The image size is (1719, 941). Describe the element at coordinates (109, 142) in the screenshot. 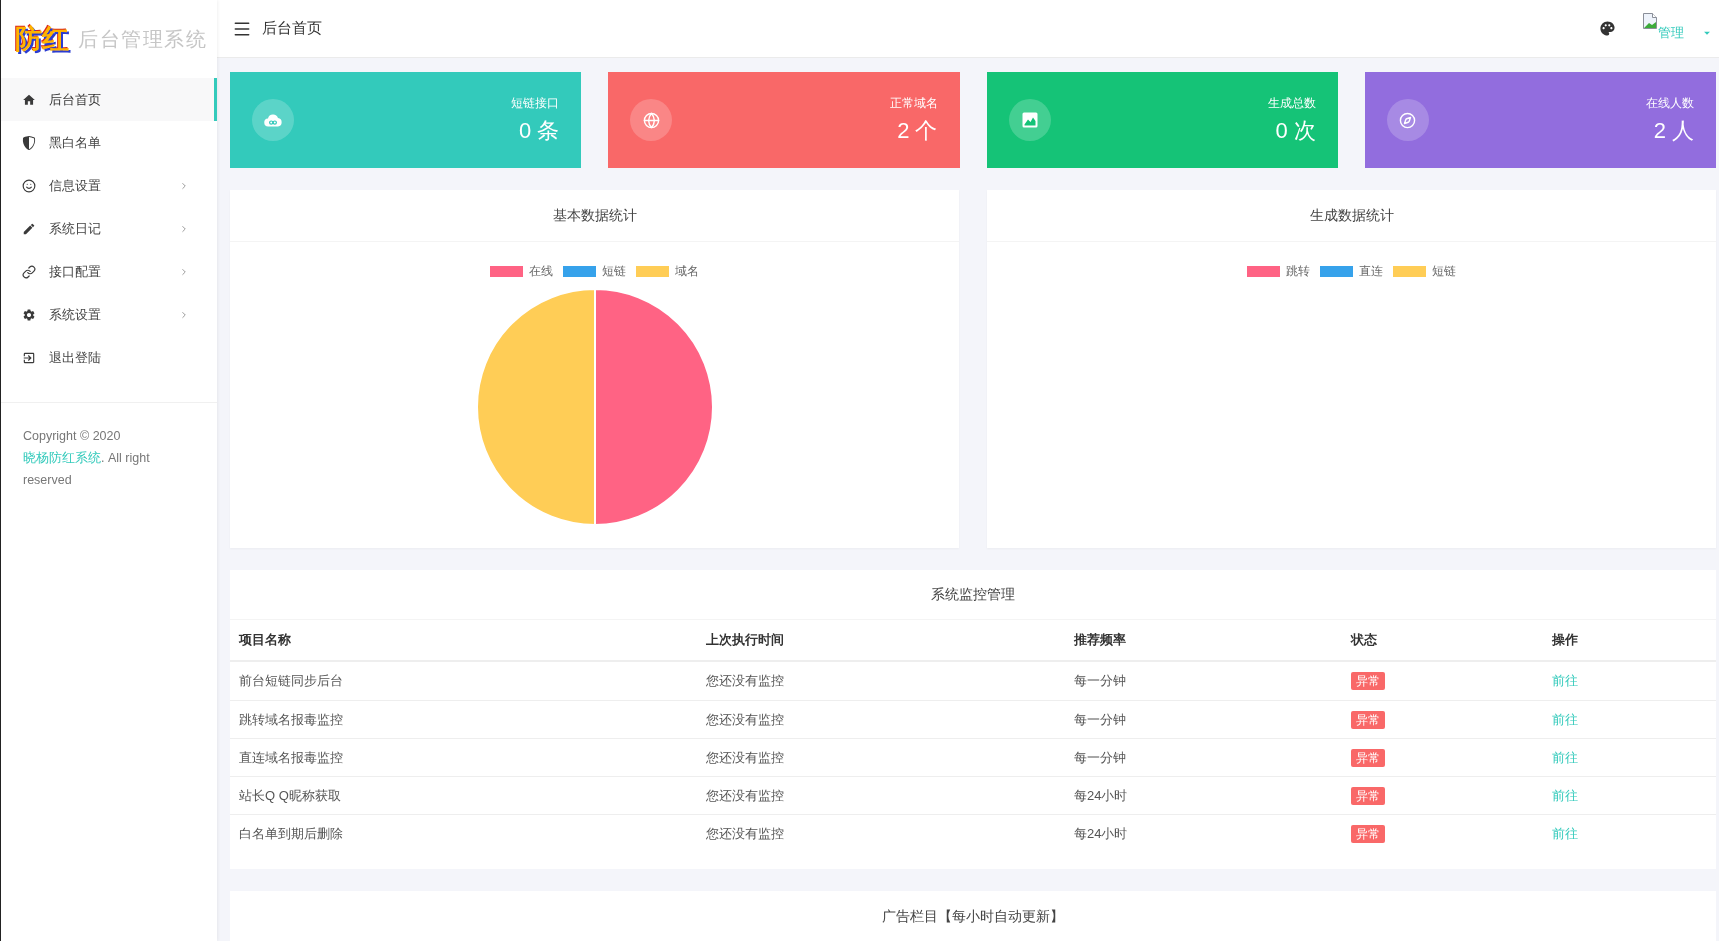

I see `nav-item: 黑白名单` at that location.